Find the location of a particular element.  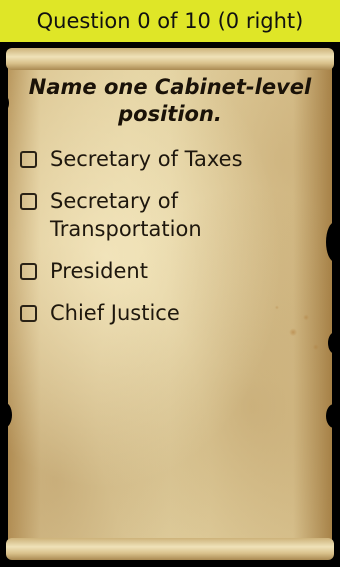

progress-header: Question 0 of 10 (0 right) is located at coordinates (170, 21).